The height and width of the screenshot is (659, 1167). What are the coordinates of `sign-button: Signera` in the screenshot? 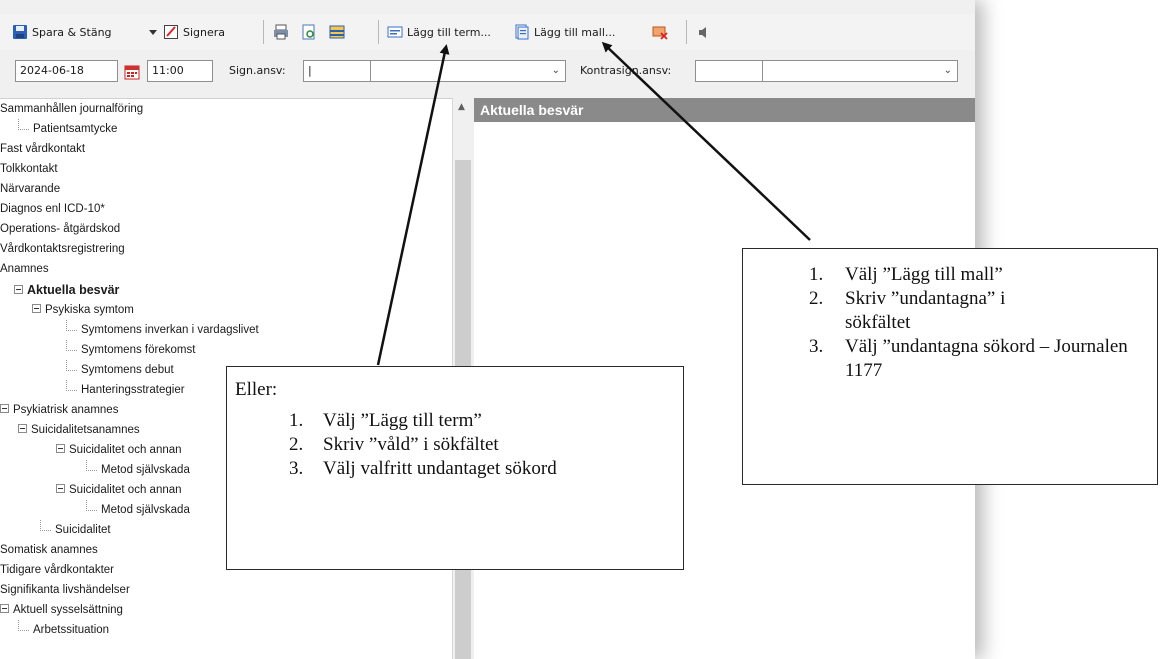 It's located at (194, 32).